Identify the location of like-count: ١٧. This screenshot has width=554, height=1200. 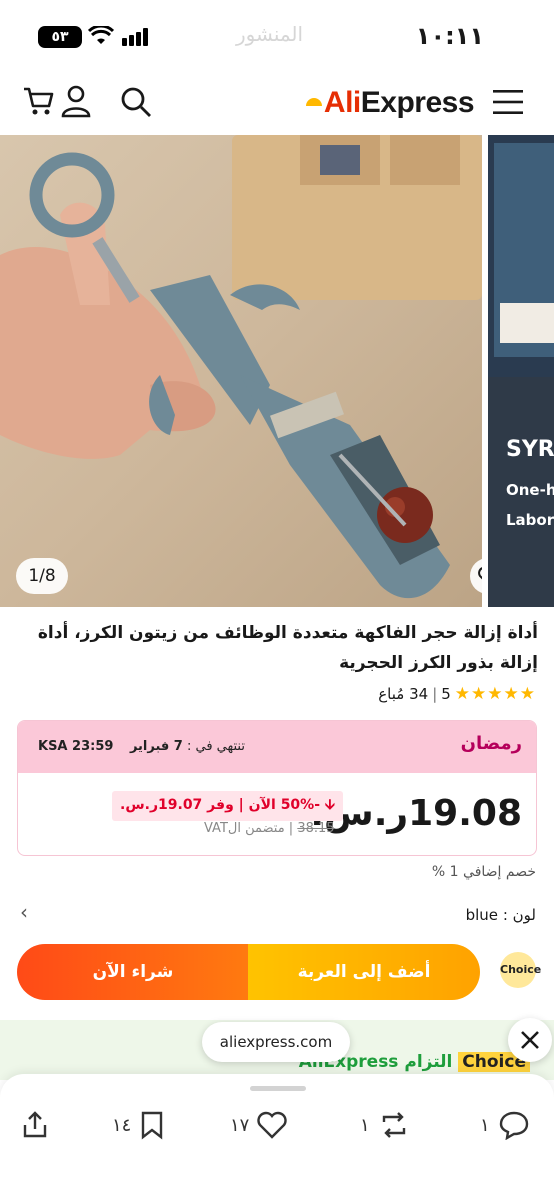
(240, 1125).